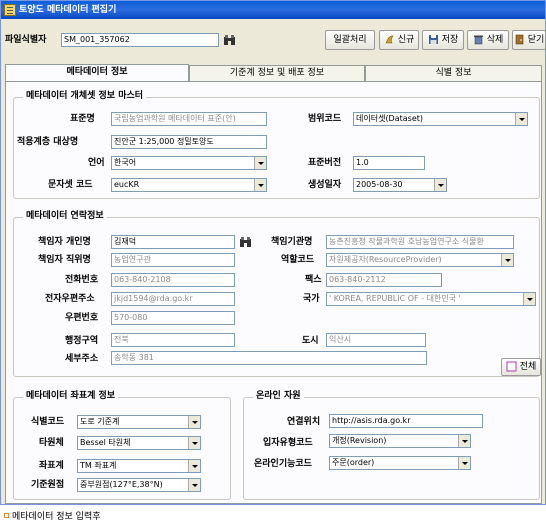 The height and width of the screenshot is (529, 546). Describe the element at coordinates (51, 466) in the screenshot. I see `coord-system-label: 좌표계` at that location.